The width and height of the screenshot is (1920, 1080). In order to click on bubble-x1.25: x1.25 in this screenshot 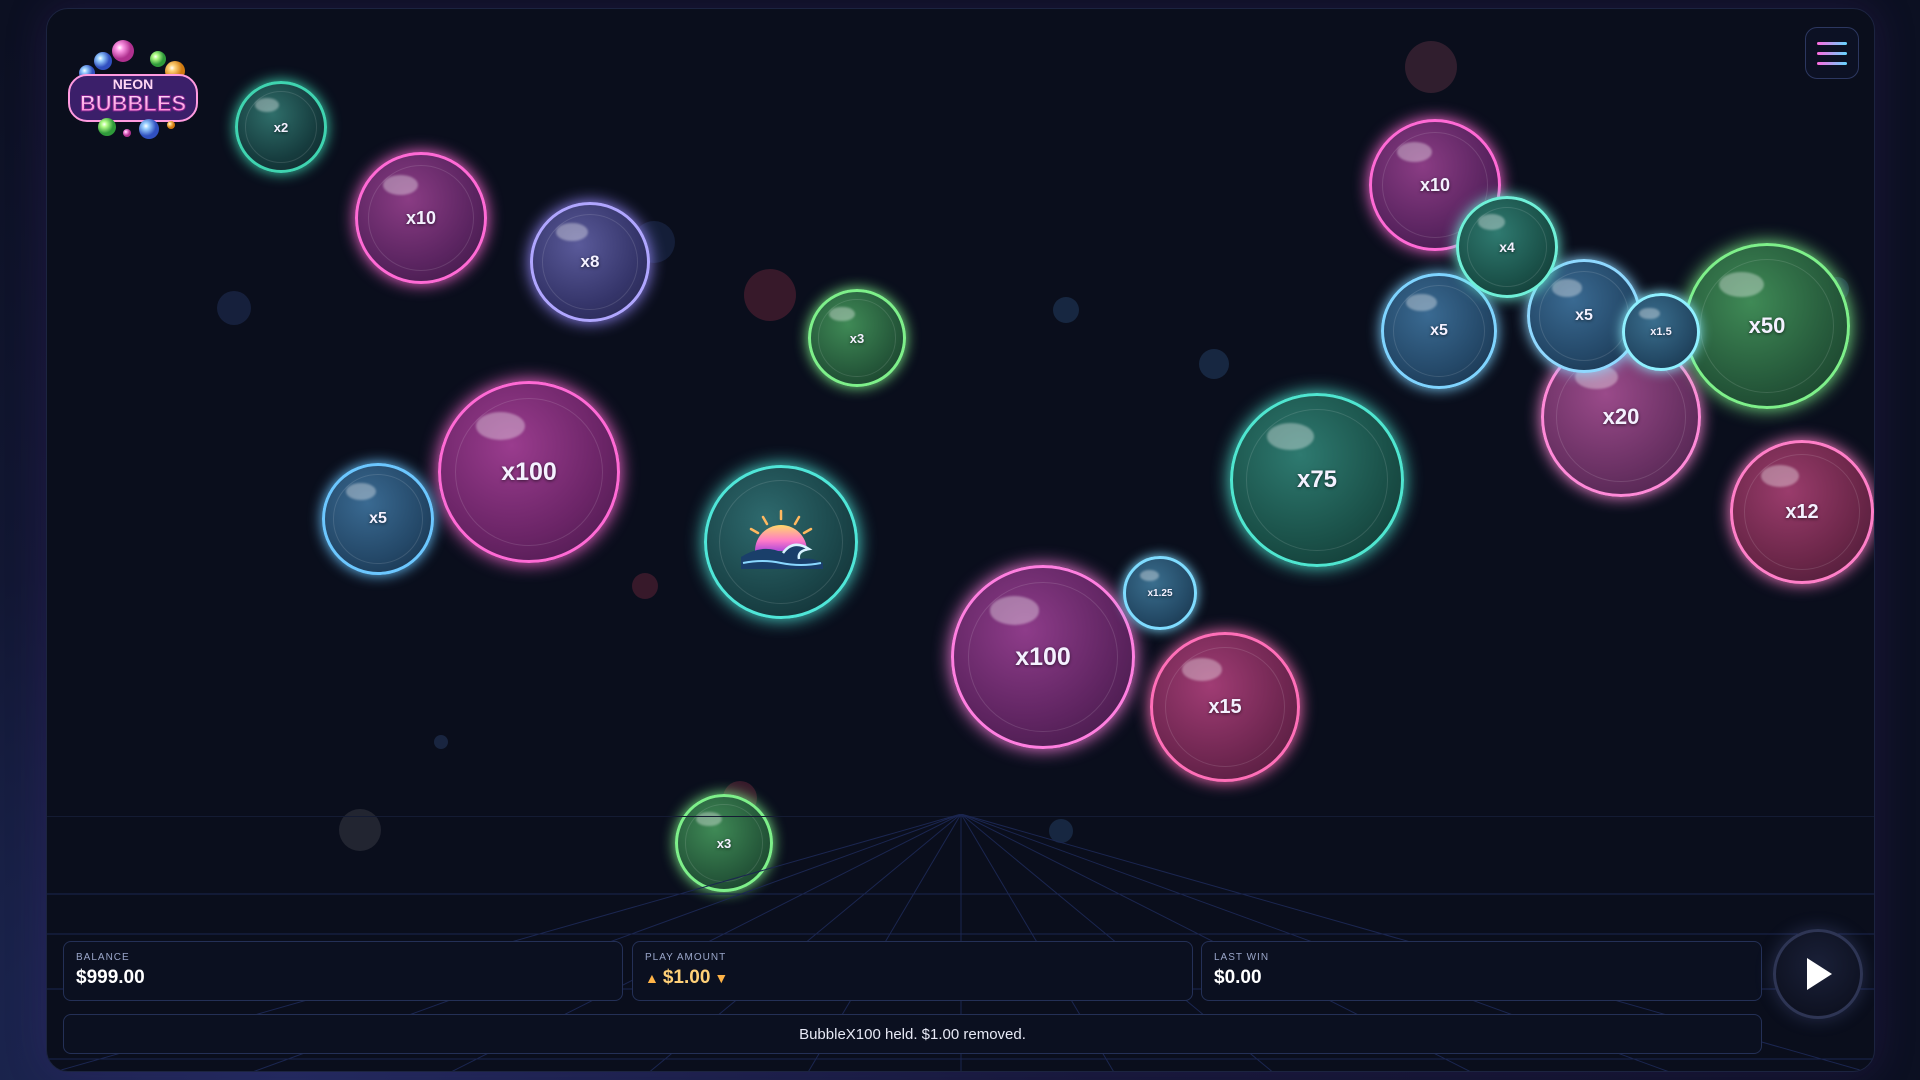, I will do `click(1160, 593)`.